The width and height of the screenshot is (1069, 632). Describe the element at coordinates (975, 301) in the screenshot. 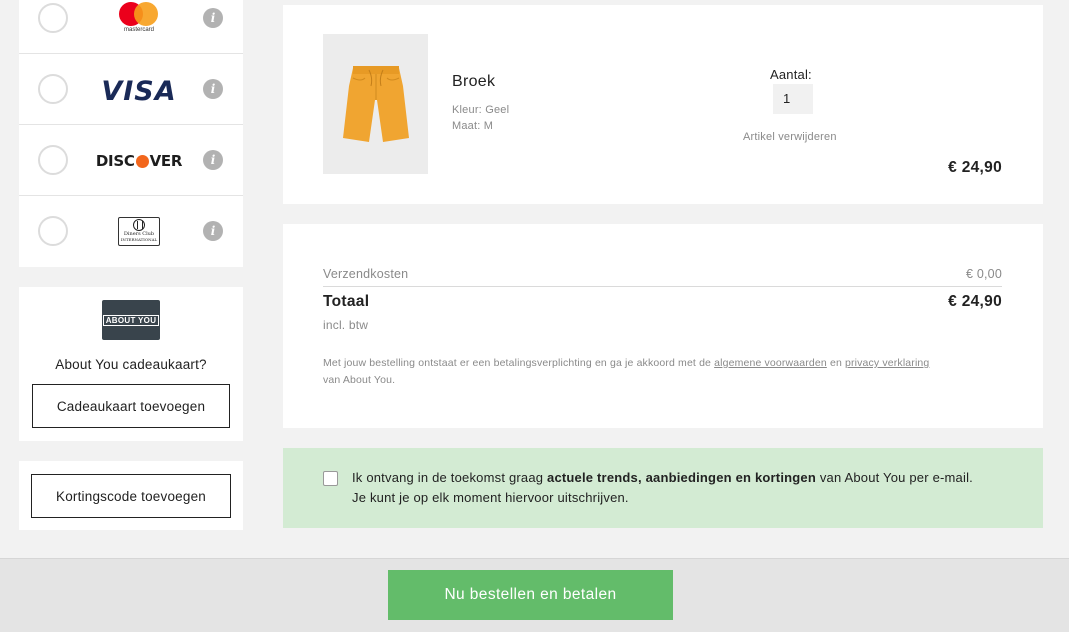

I see `total-value: € 24,90` at that location.